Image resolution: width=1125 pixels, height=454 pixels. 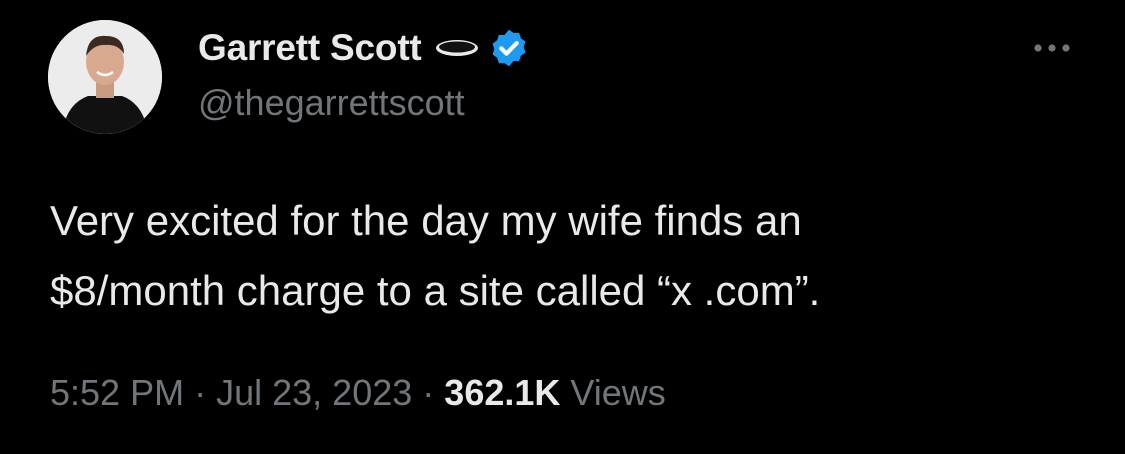 I want to click on more-horizontal-icon, so click(x=1052, y=48).